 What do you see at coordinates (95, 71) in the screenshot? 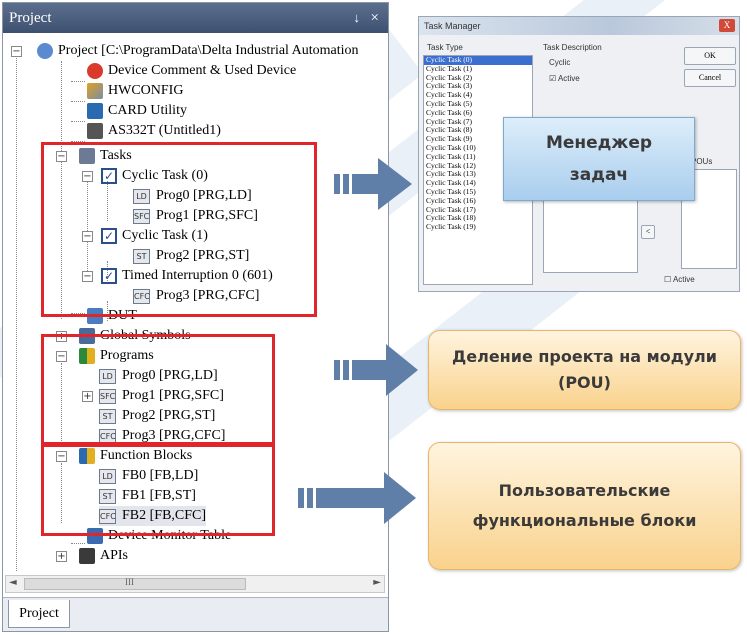
I see `device-comment-icon` at bounding box center [95, 71].